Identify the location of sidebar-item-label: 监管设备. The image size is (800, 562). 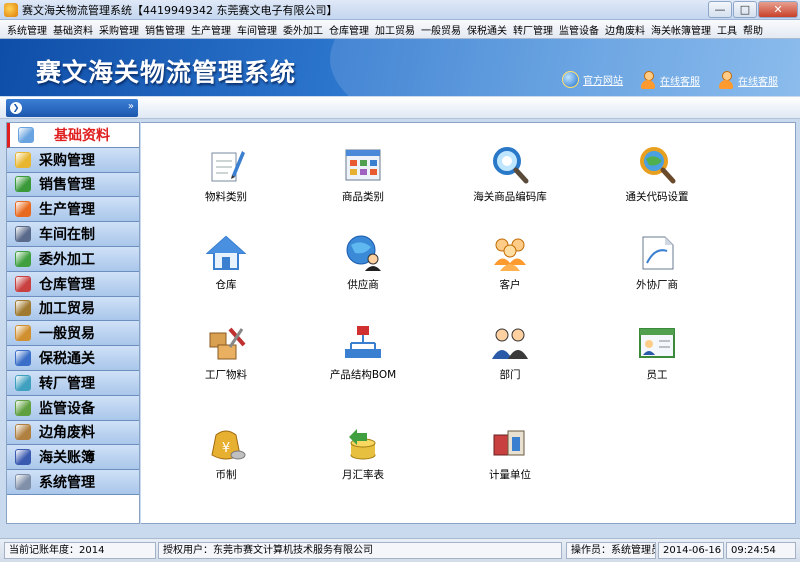
(67, 408).